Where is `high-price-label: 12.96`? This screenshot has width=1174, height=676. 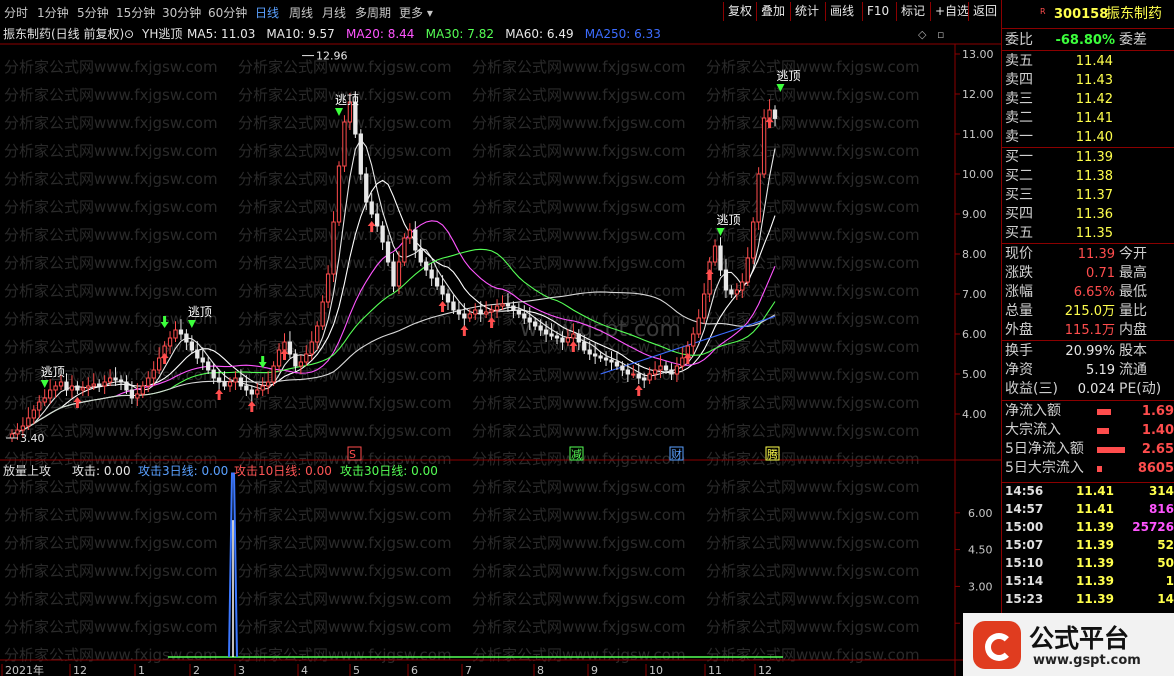
high-price-label: 12.96 is located at coordinates (332, 56).